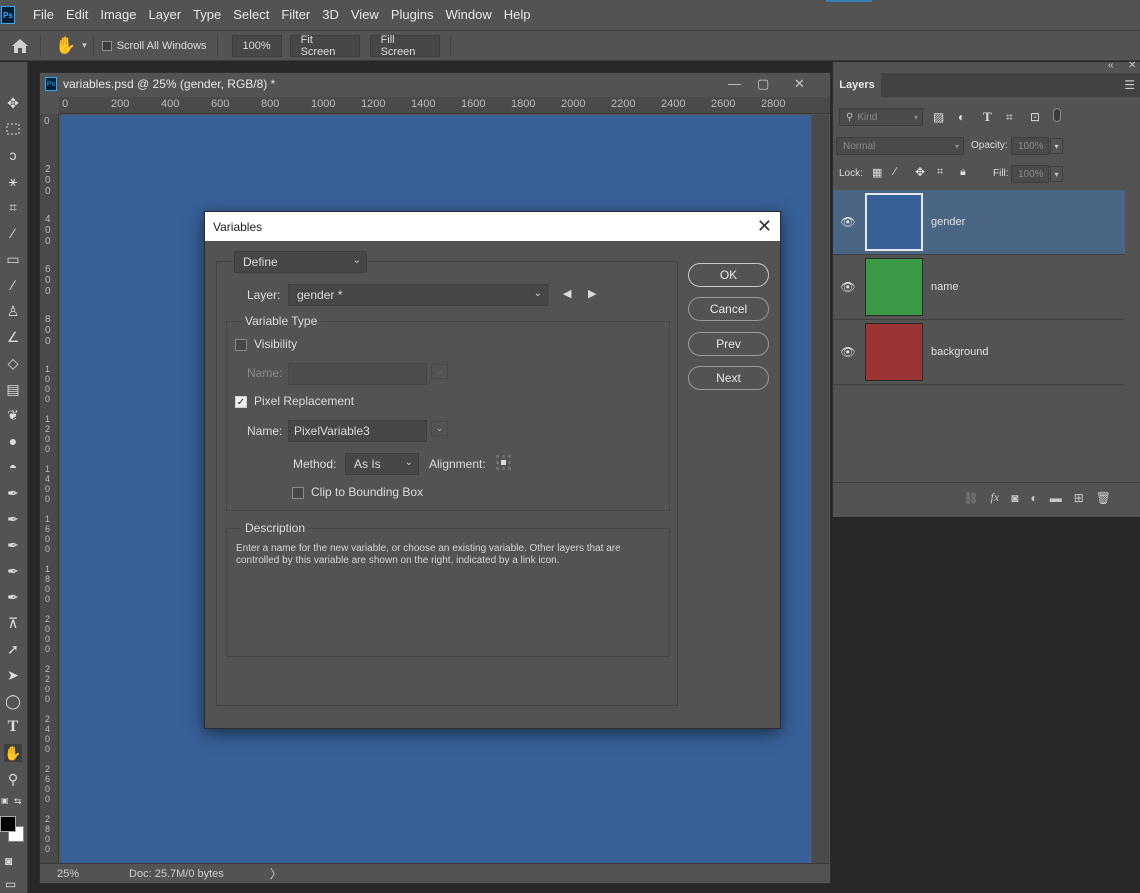 The width and height of the screenshot is (1140, 893). Describe the element at coordinates (43, 15) in the screenshot. I see `menu-file: File` at that location.